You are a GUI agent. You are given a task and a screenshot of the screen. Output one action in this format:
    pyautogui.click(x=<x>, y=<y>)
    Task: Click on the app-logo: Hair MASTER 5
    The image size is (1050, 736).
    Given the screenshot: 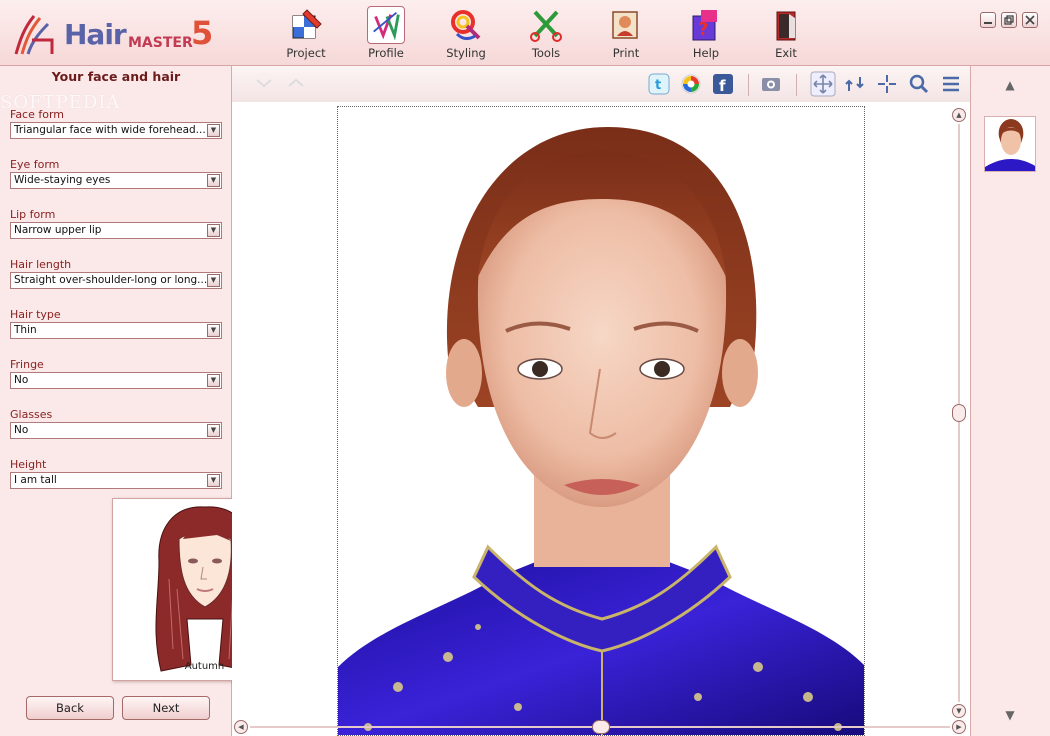 What is the action you would take?
    pyautogui.click(x=118, y=33)
    